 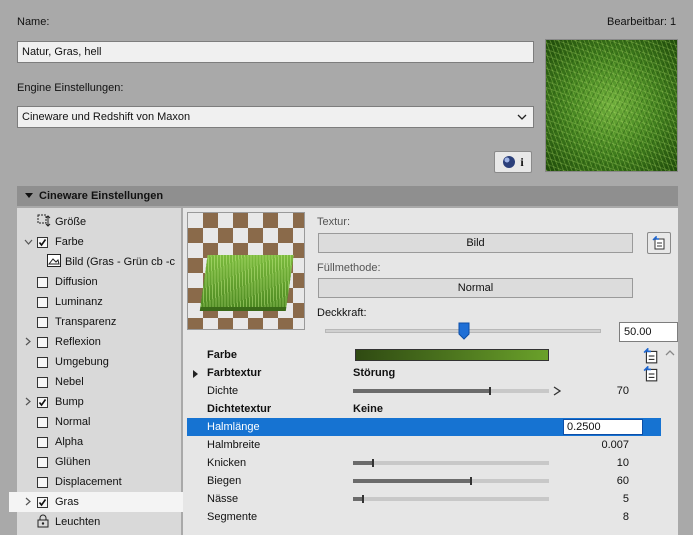 What do you see at coordinates (626, 517) in the screenshot?
I see `property-value: 8` at bounding box center [626, 517].